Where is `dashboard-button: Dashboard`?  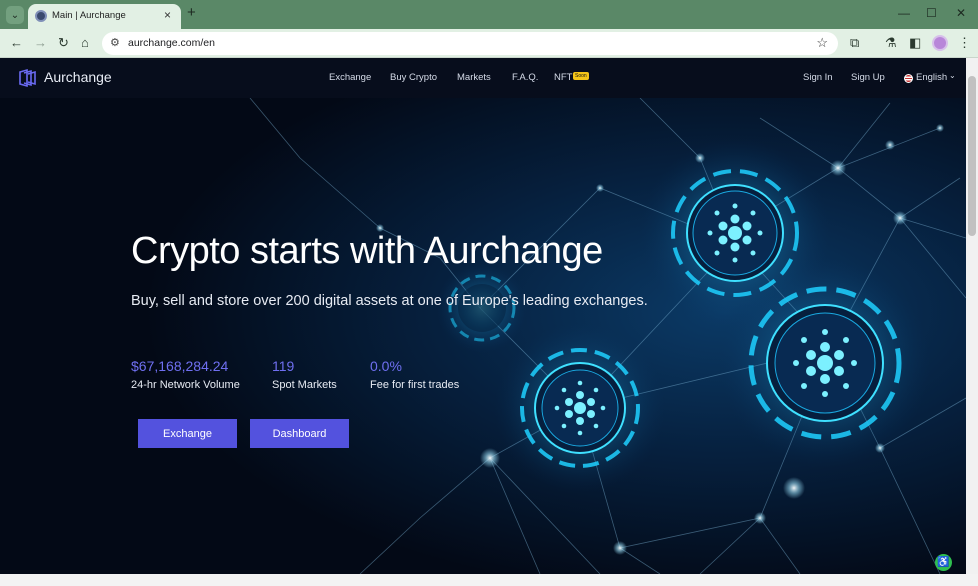
dashboard-button: Dashboard is located at coordinates (299, 433).